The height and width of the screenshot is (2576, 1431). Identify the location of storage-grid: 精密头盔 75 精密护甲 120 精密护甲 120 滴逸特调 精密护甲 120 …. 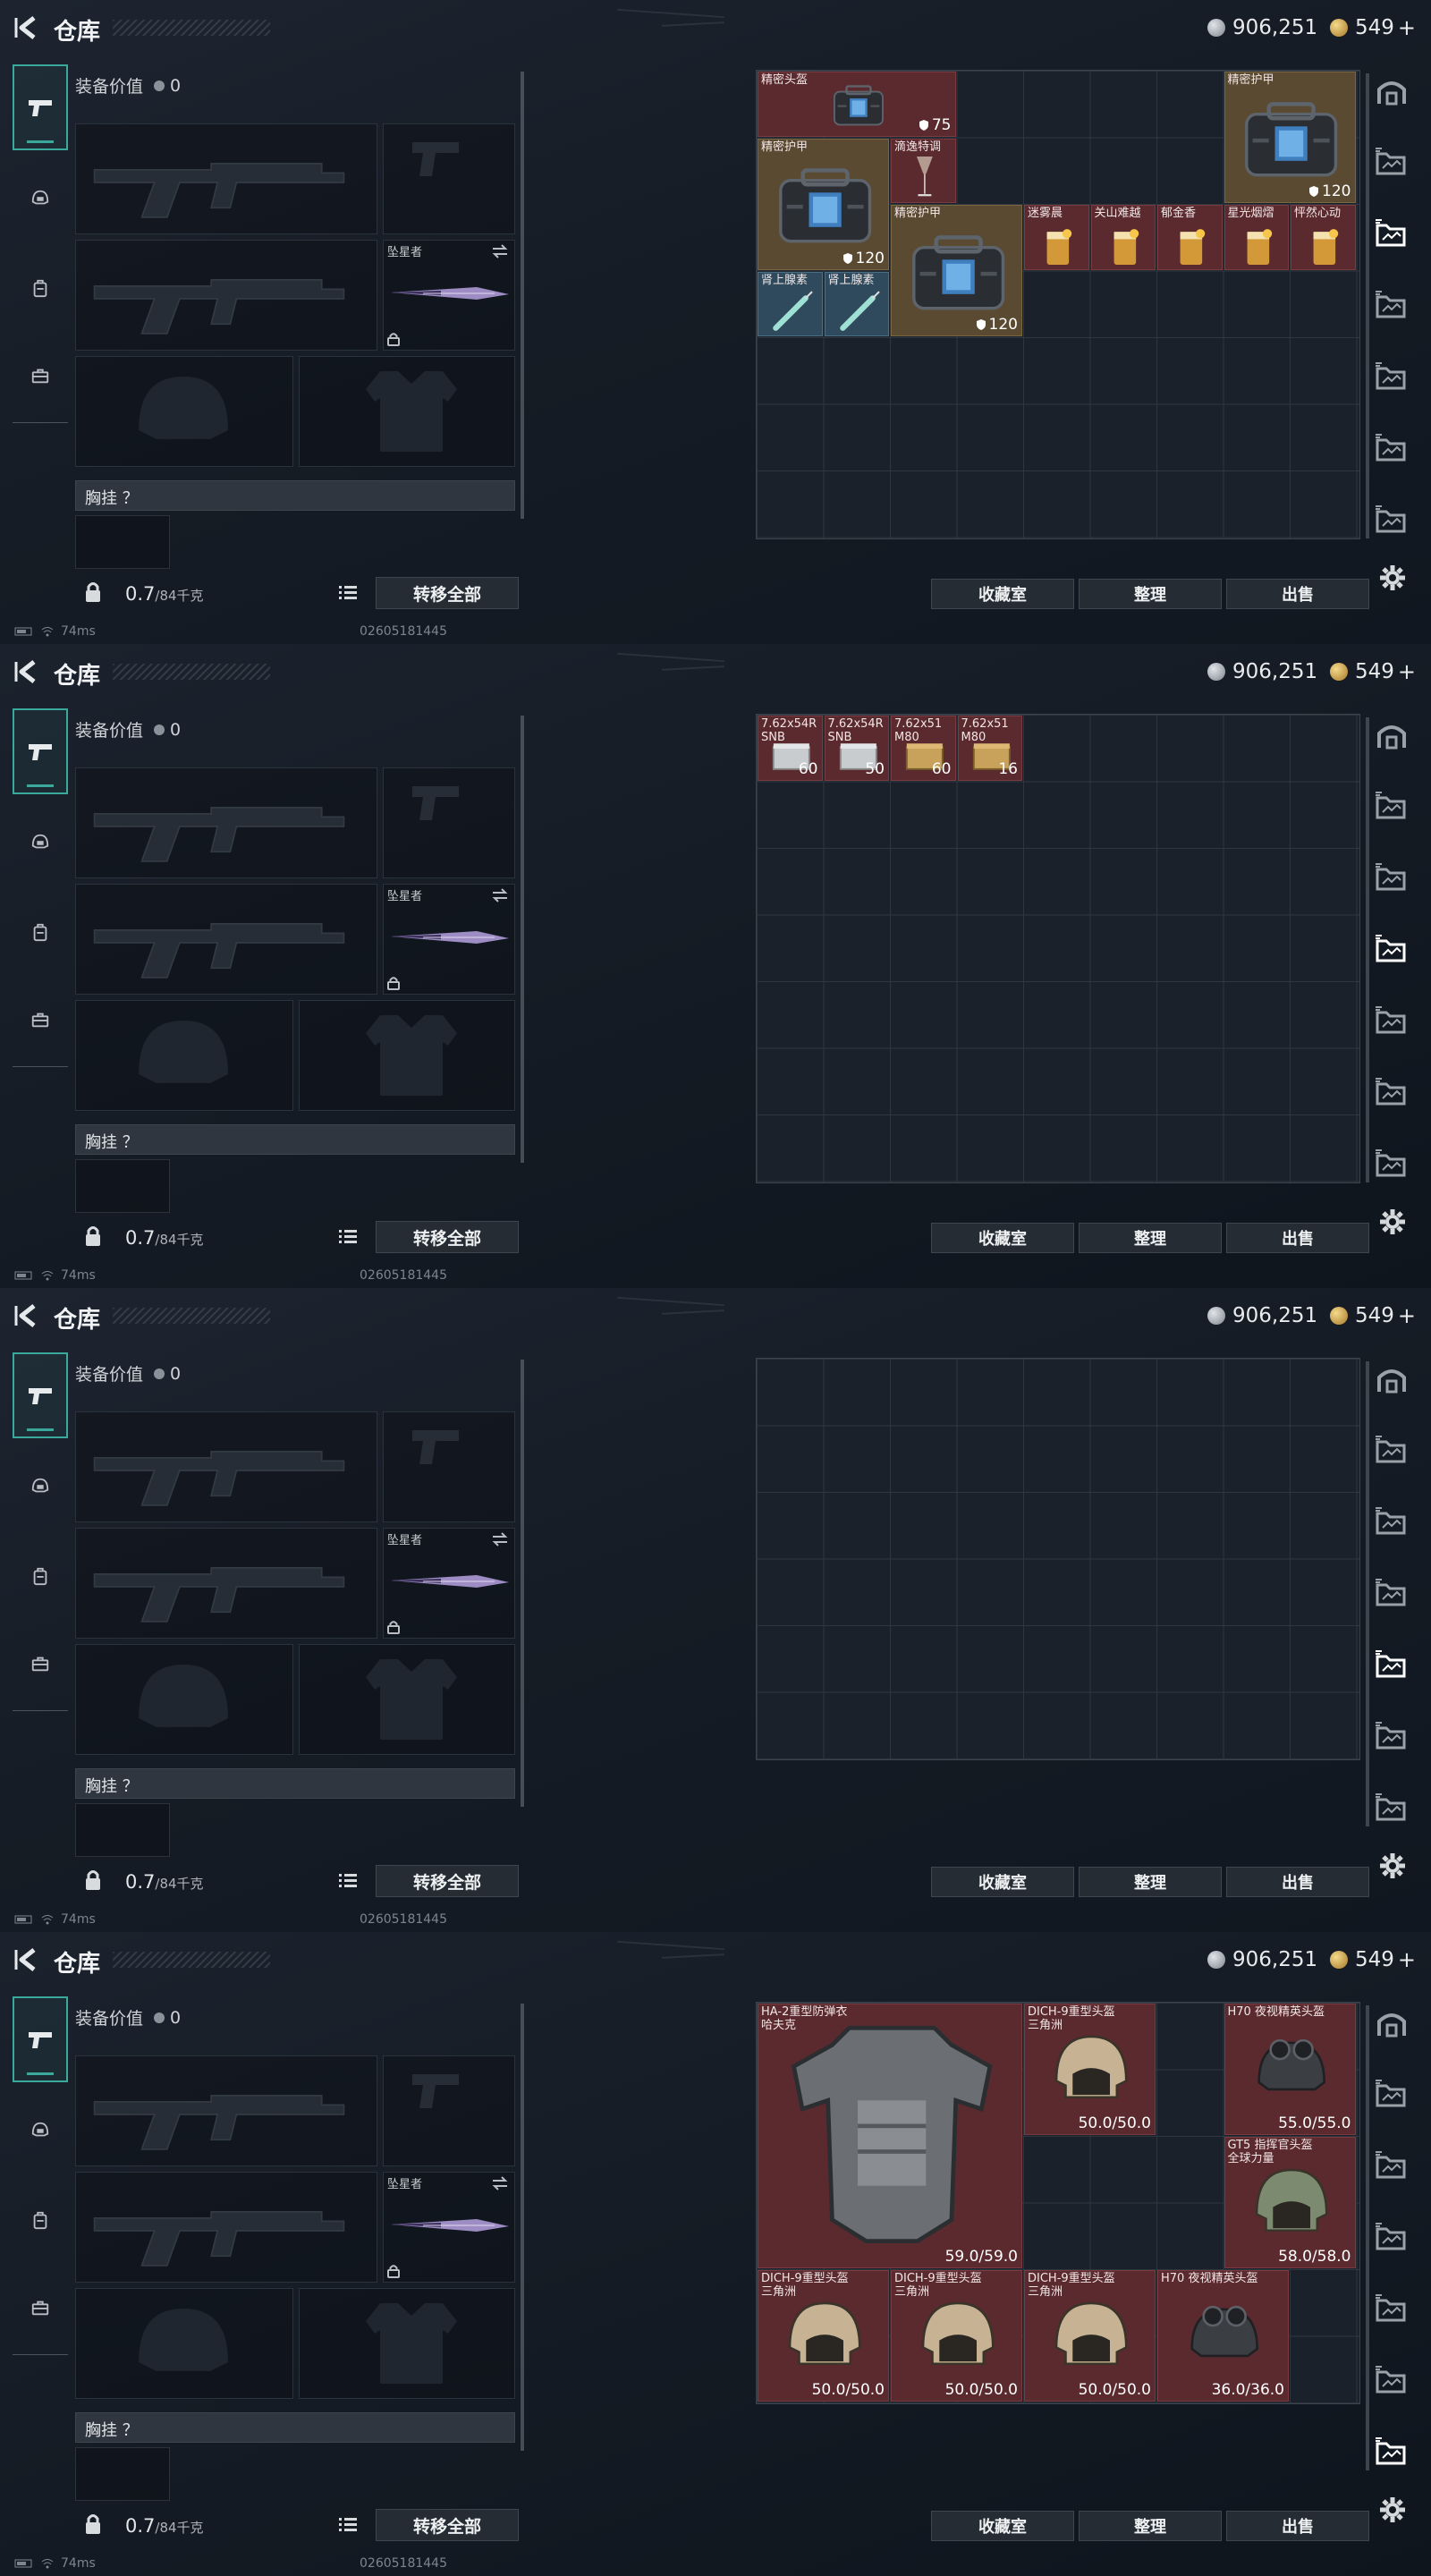
(1058, 304).